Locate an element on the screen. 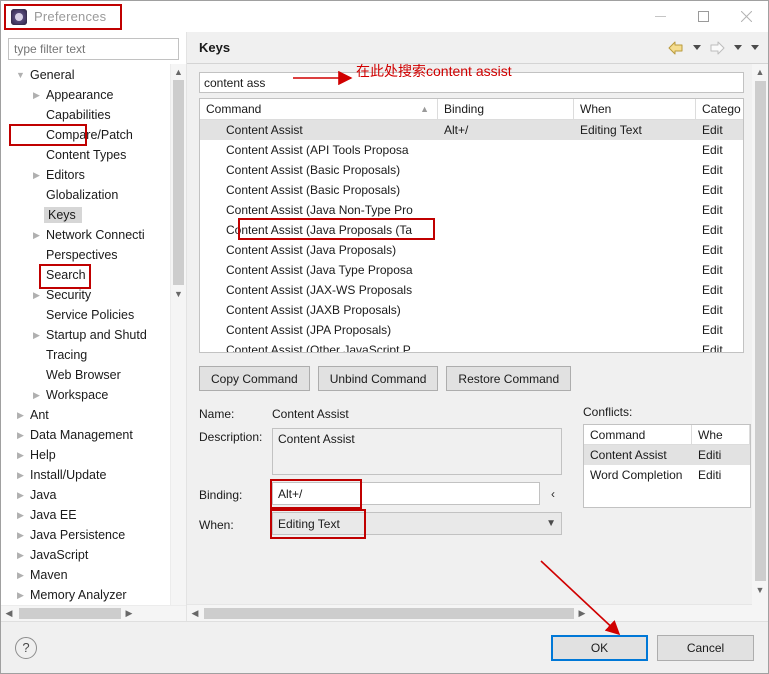 The image size is (769, 674). ok-button: OK is located at coordinates (599, 647).